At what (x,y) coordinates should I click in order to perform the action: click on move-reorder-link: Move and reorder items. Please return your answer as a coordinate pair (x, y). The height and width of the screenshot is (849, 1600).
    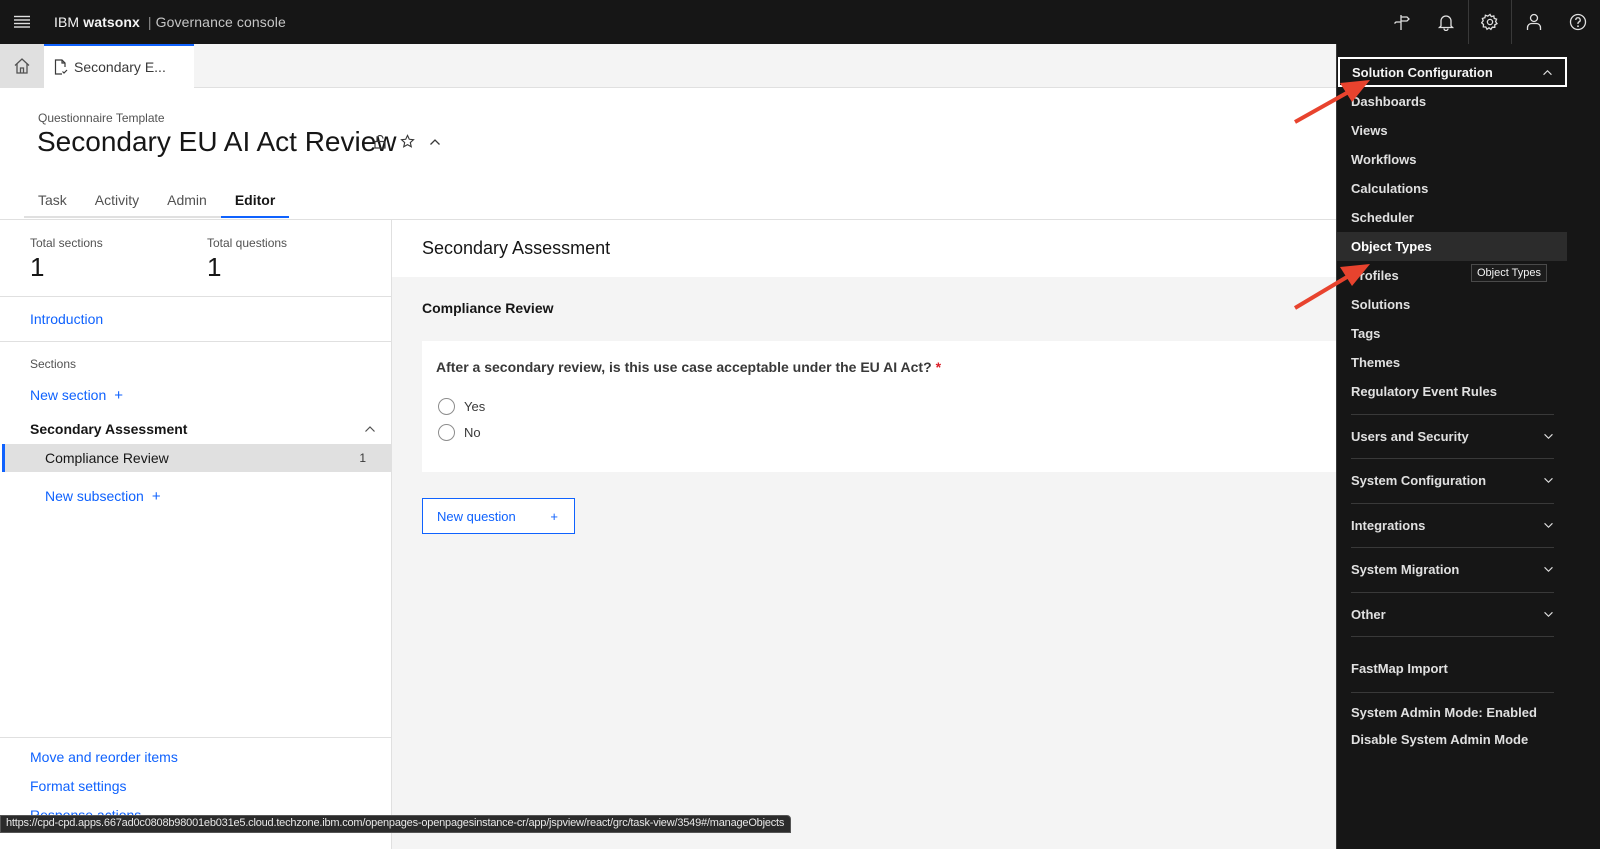
    Looking at the image, I should click on (104, 757).